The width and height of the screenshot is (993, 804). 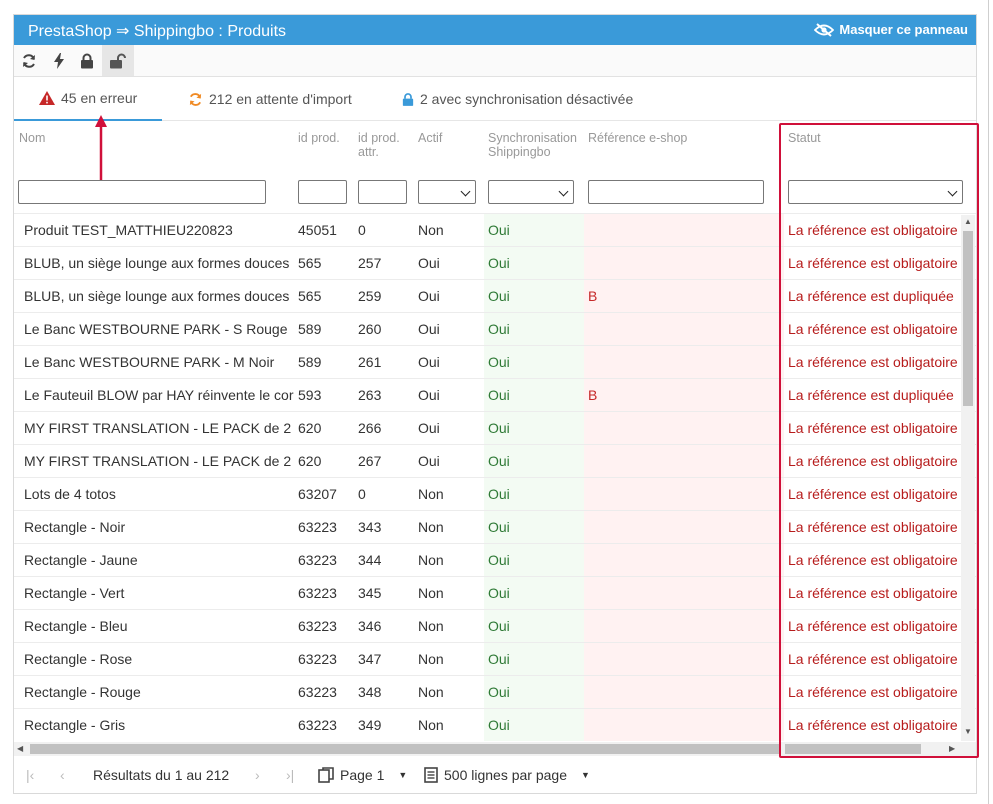 I want to click on horizontal-scroll-thumb, so click(x=404, y=749).